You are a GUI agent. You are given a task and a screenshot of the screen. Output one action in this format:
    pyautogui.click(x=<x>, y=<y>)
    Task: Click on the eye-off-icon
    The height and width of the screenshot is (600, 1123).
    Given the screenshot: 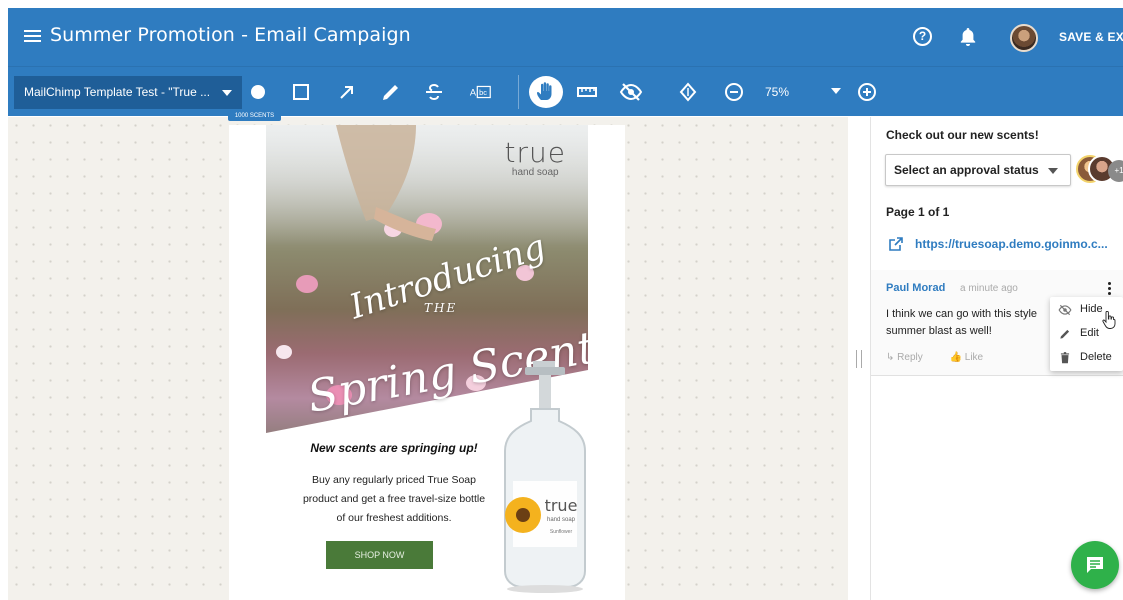 What is the action you would take?
    pyautogui.click(x=1065, y=310)
    